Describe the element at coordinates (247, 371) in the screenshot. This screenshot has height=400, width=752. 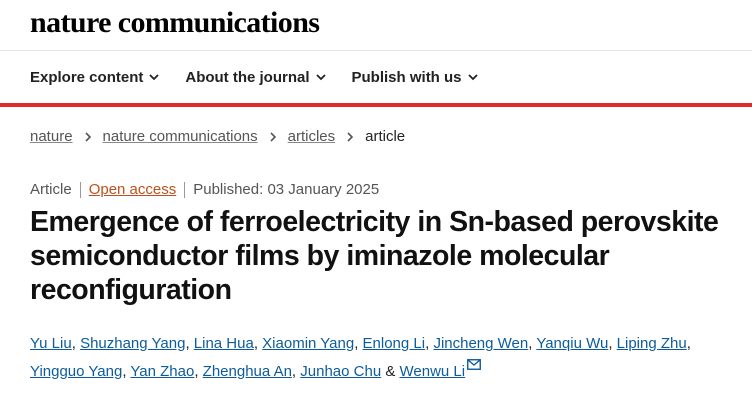
I see `author-link: Zhenghua An` at that location.